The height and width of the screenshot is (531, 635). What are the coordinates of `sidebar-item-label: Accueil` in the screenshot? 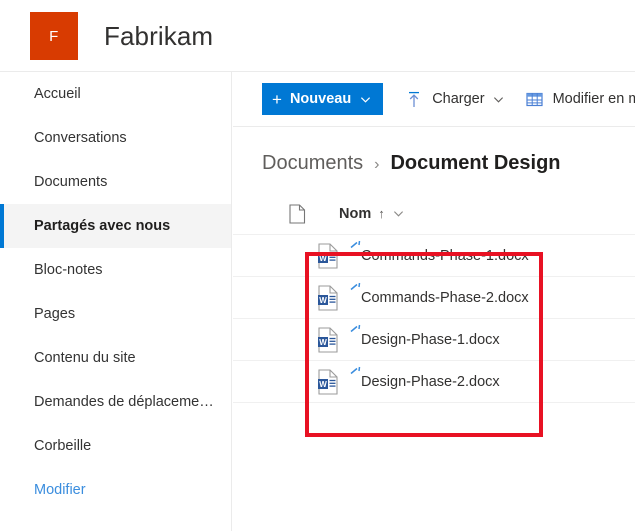 It's located at (57, 94).